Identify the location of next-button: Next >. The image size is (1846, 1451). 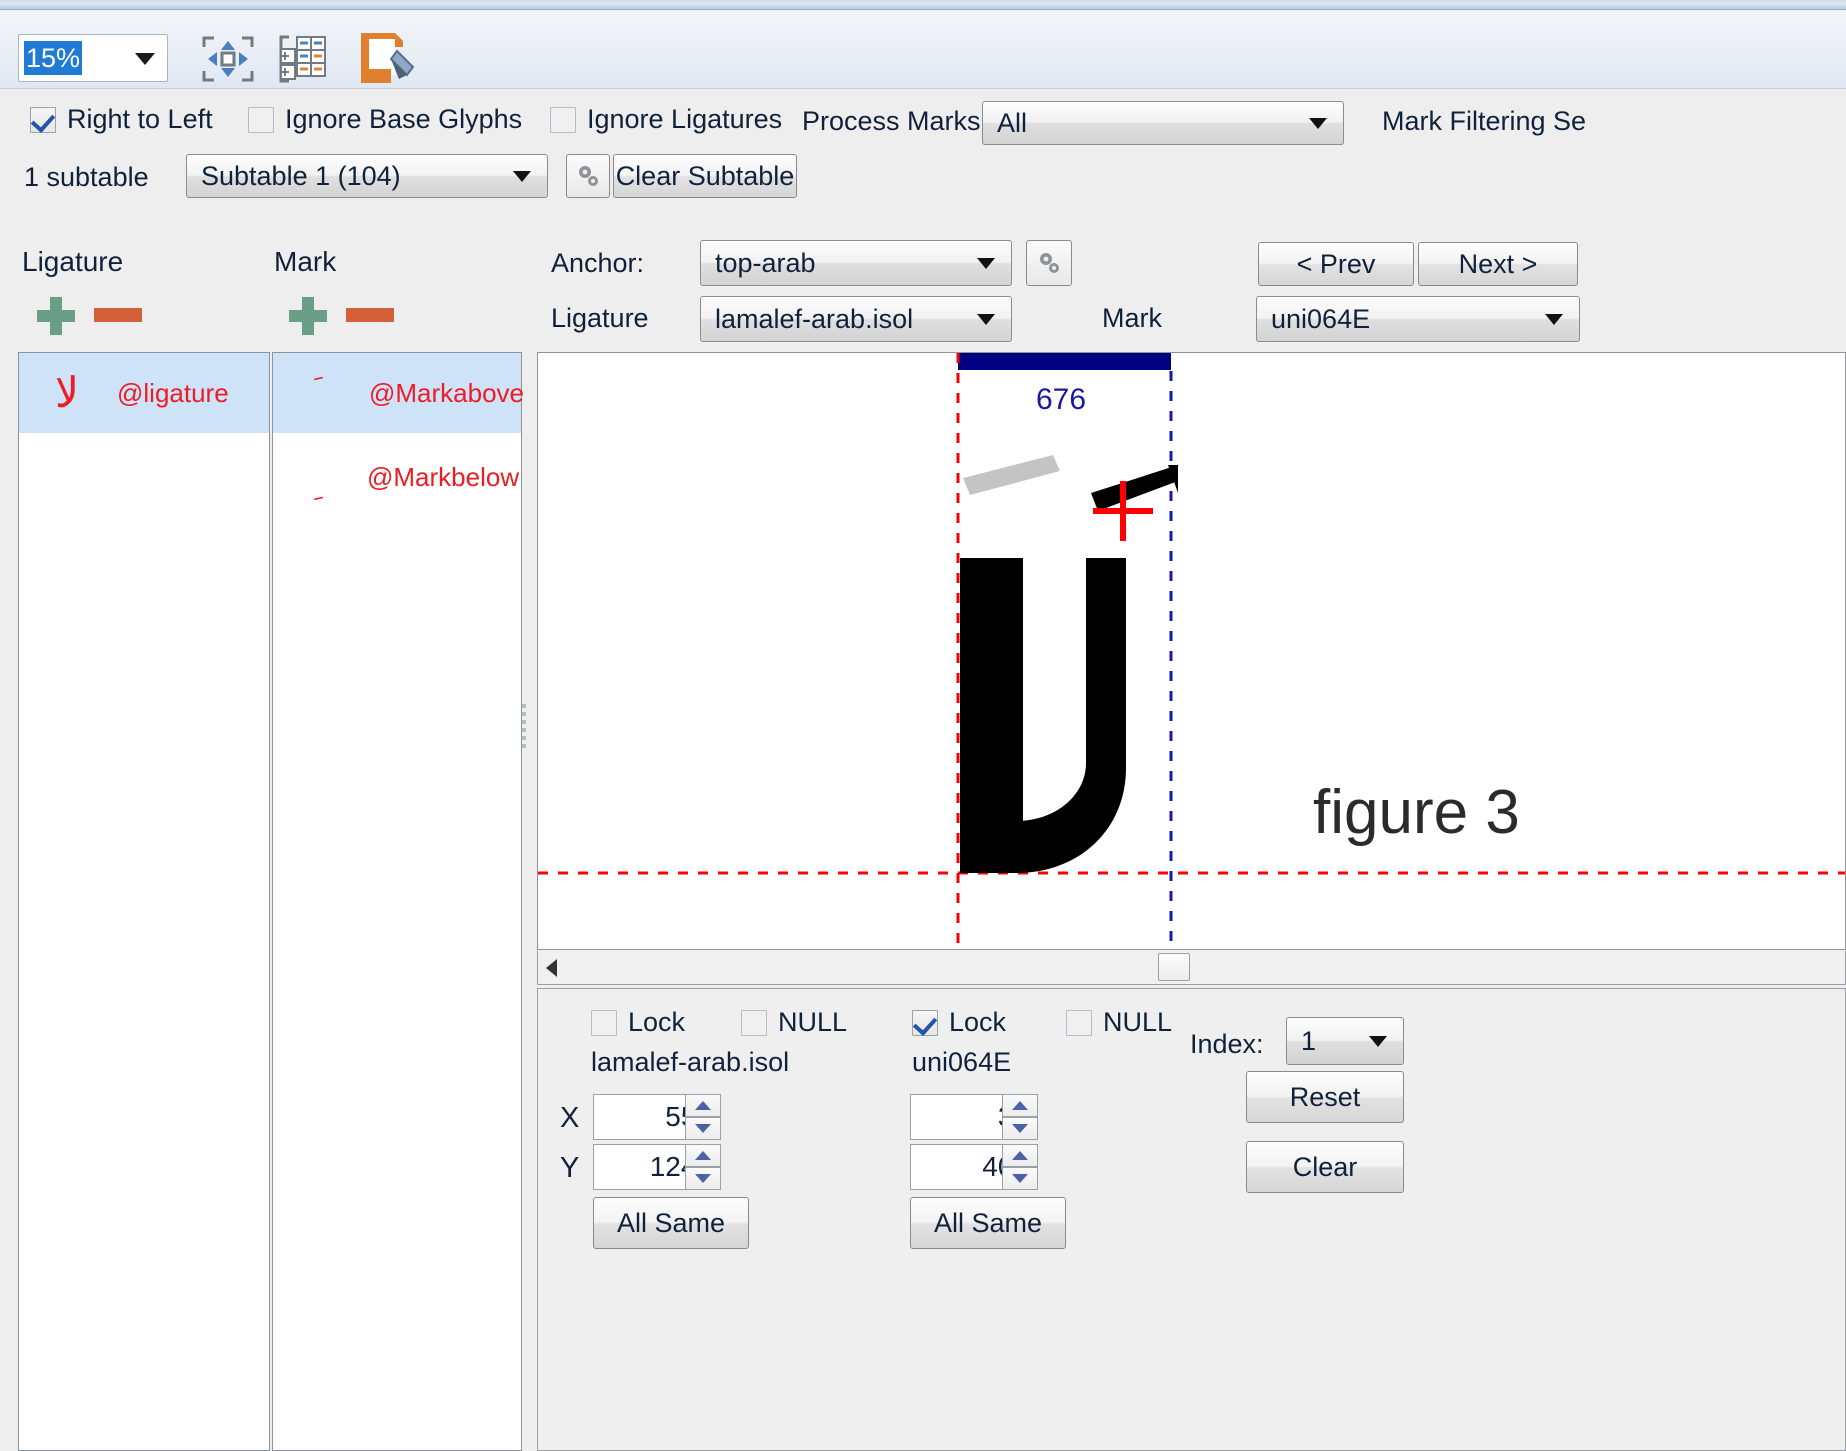
(1498, 264).